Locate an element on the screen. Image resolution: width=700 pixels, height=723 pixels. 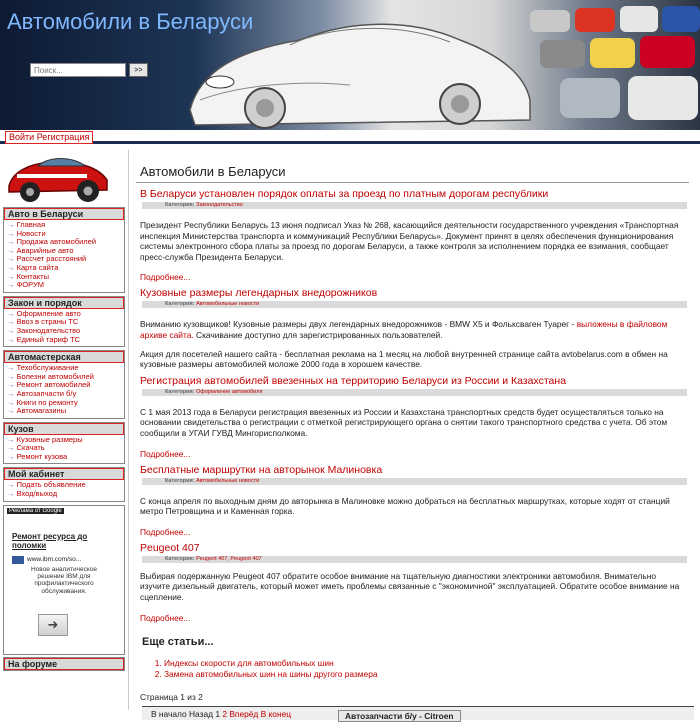
sidebar-link: Подать объявление is located at coordinates (51, 485).